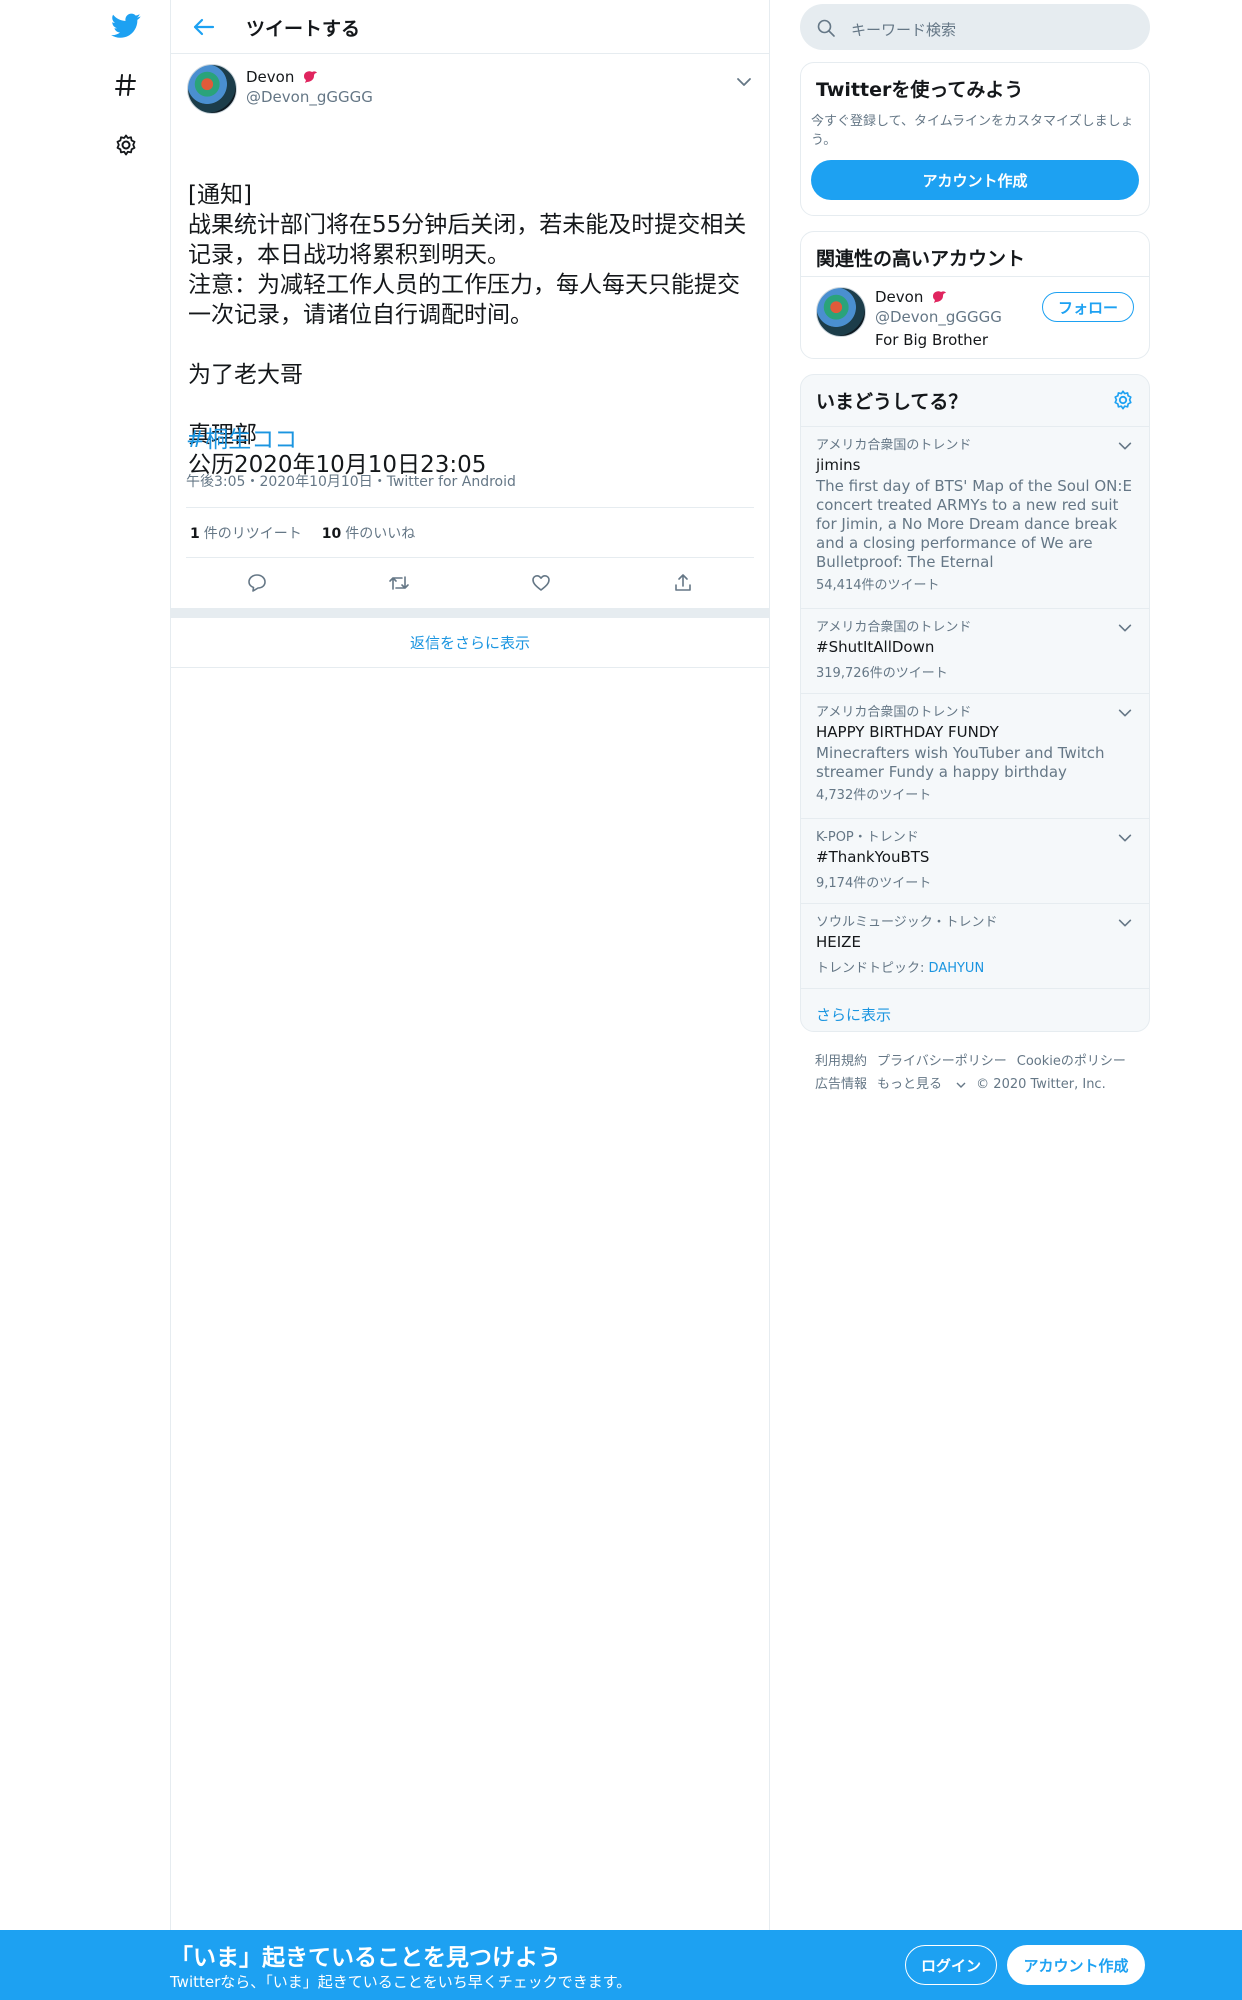 Image resolution: width=1242 pixels, height=2000 pixels. What do you see at coordinates (975, 1014) in the screenshot?
I see `trends-show-more-link: さらに表示` at bounding box center [975, 1014].